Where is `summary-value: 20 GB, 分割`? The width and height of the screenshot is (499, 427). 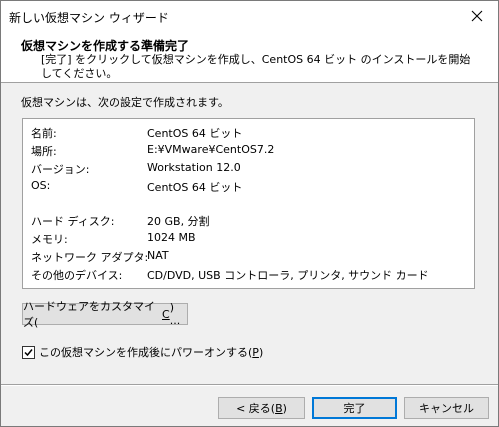
summary-value: 20 GB, 分割 is located at coordinates (178, 221).